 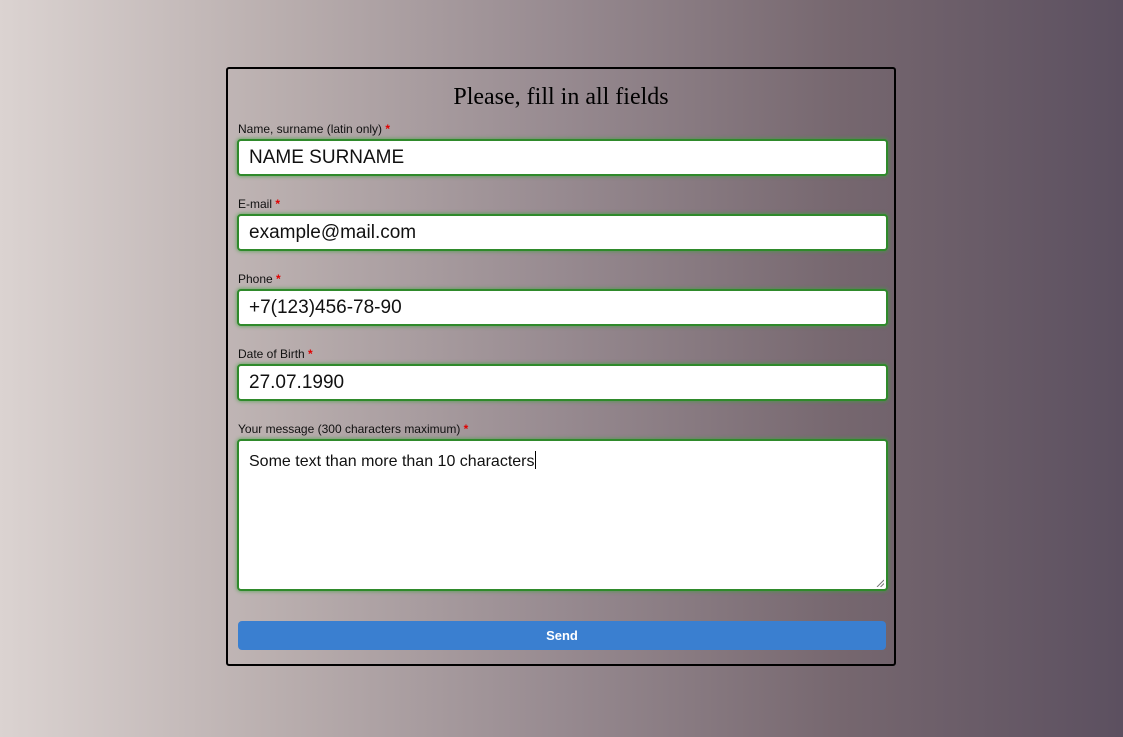 I want to click on resize-handle-icon, so click(x=880, y=583).